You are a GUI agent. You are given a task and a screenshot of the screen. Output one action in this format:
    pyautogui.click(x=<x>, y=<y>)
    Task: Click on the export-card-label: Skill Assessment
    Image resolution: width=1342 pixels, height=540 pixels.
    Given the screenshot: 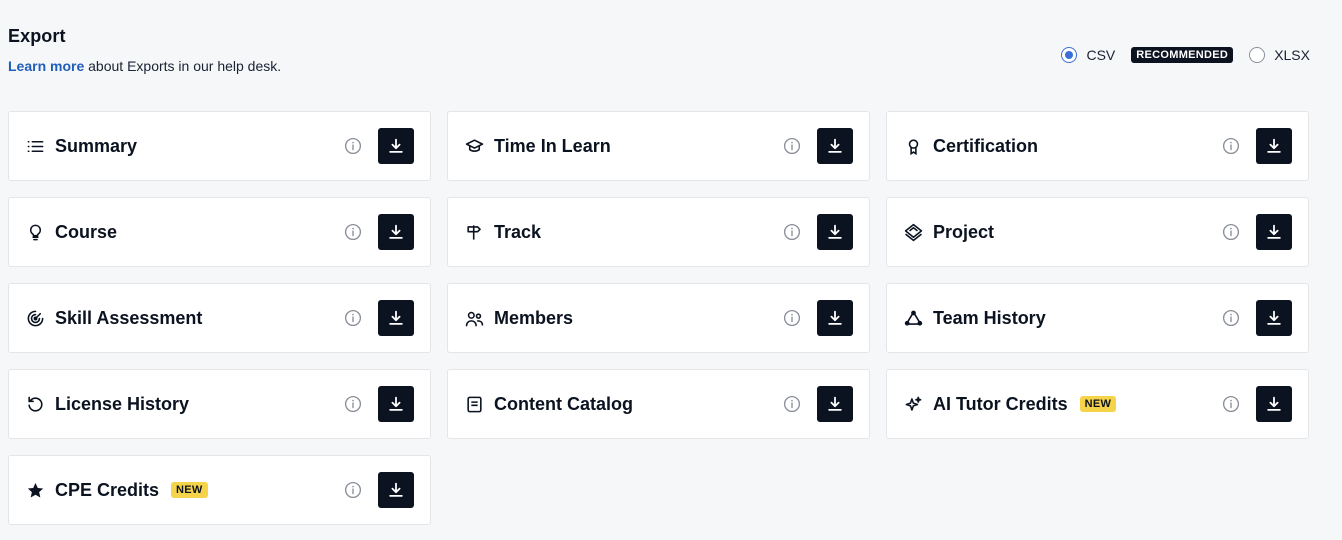 What is the action you would take?
    pyautogui.click(x=129, y=317)
    